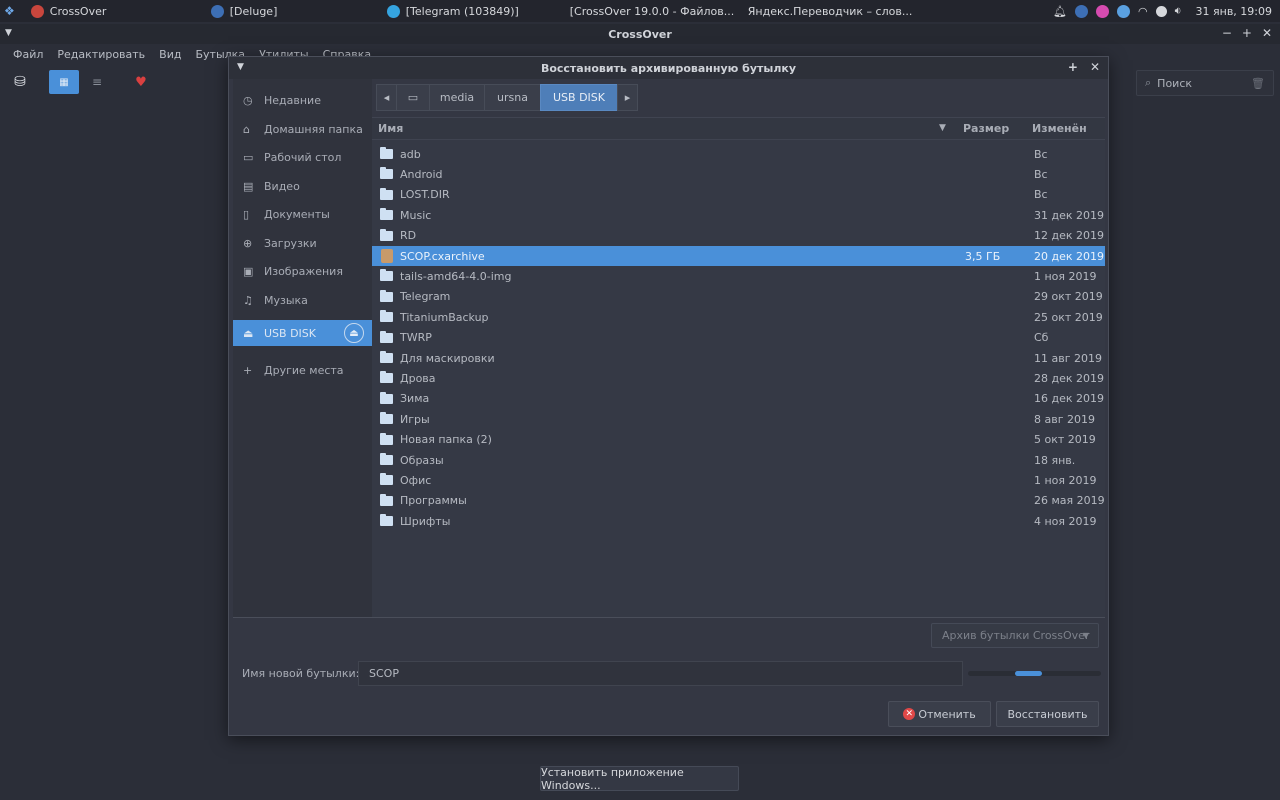 The height and width of the screenshot is (800, 1280). I want to click on place-documents: ▯ Документы, so click(302, 214).